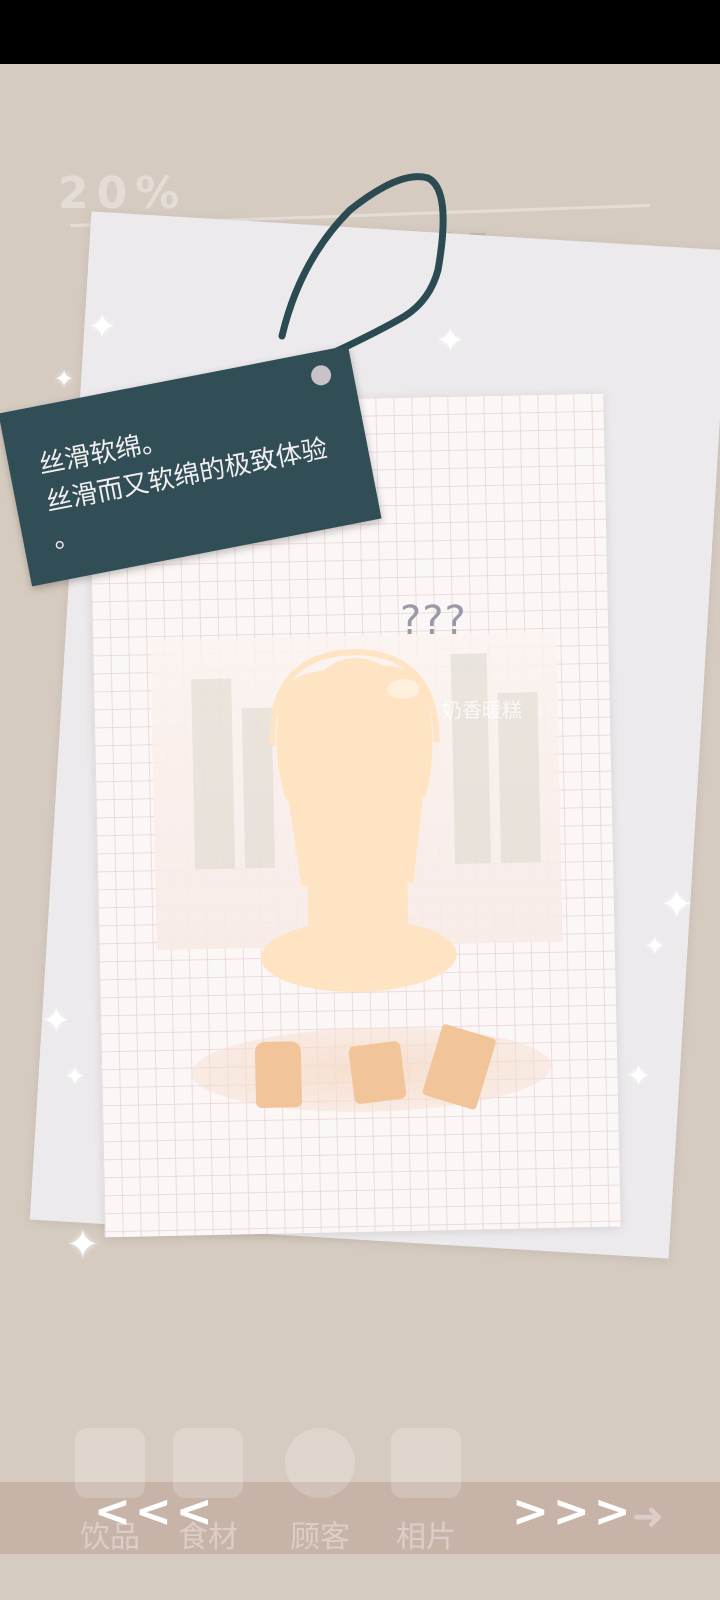 This screenshot has height=1600, width=720. I want to click on milk-bottle-icon, so click(278, 1075).